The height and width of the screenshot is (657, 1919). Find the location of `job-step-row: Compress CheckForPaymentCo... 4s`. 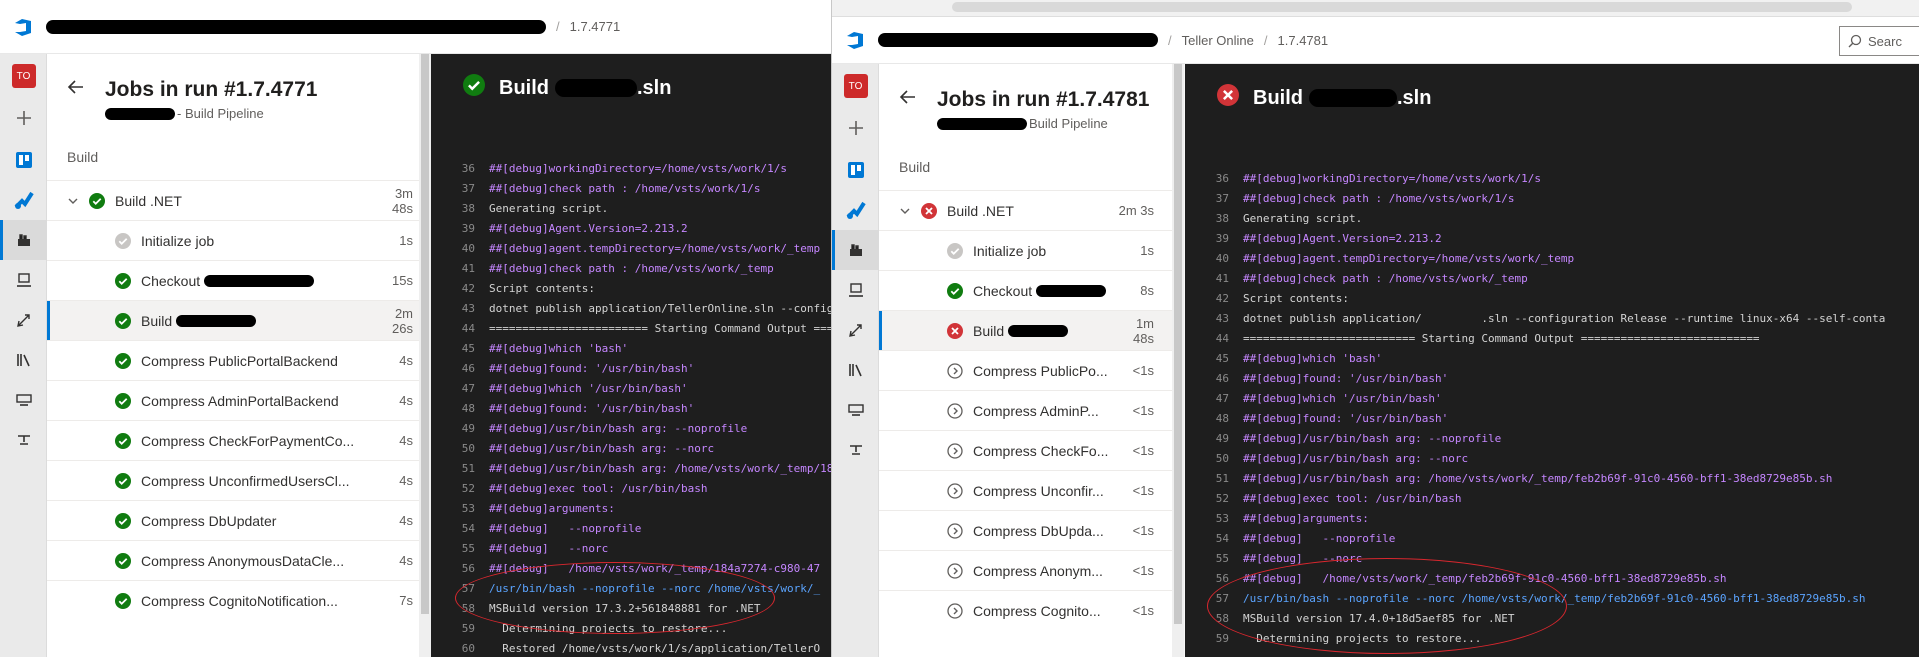

job-step-row: Compress CheckForPaymentCo... 4s is located at coordinates (239, 440).